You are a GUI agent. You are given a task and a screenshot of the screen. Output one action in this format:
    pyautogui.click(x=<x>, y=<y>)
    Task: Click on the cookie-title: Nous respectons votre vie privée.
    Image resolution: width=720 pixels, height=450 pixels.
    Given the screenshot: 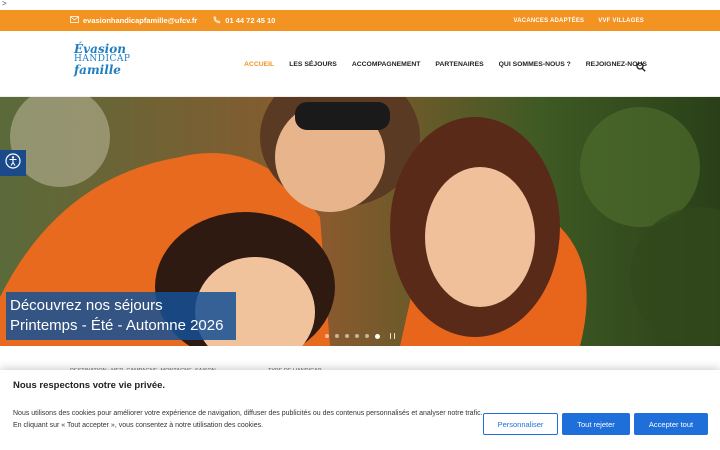 What is the action you would take?
    pyautogui.click(x=89, y=385)
    